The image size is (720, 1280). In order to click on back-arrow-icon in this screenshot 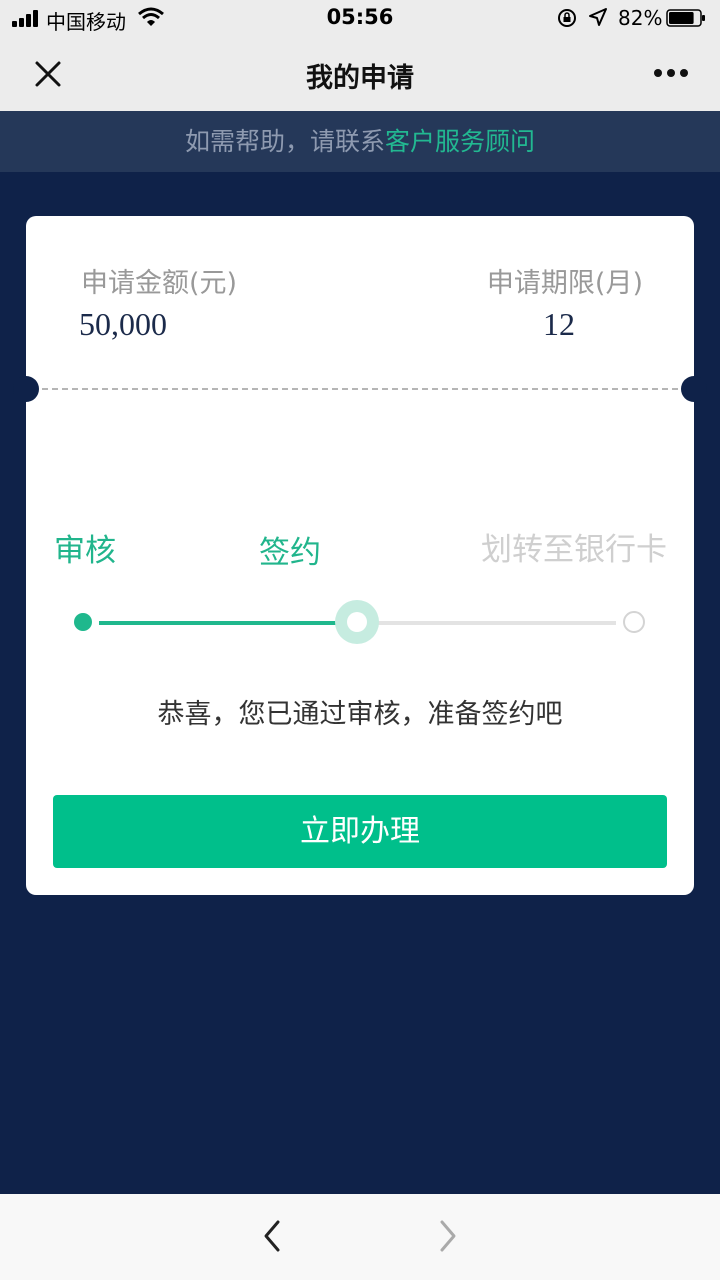, I will do `click(273, 1236)`.